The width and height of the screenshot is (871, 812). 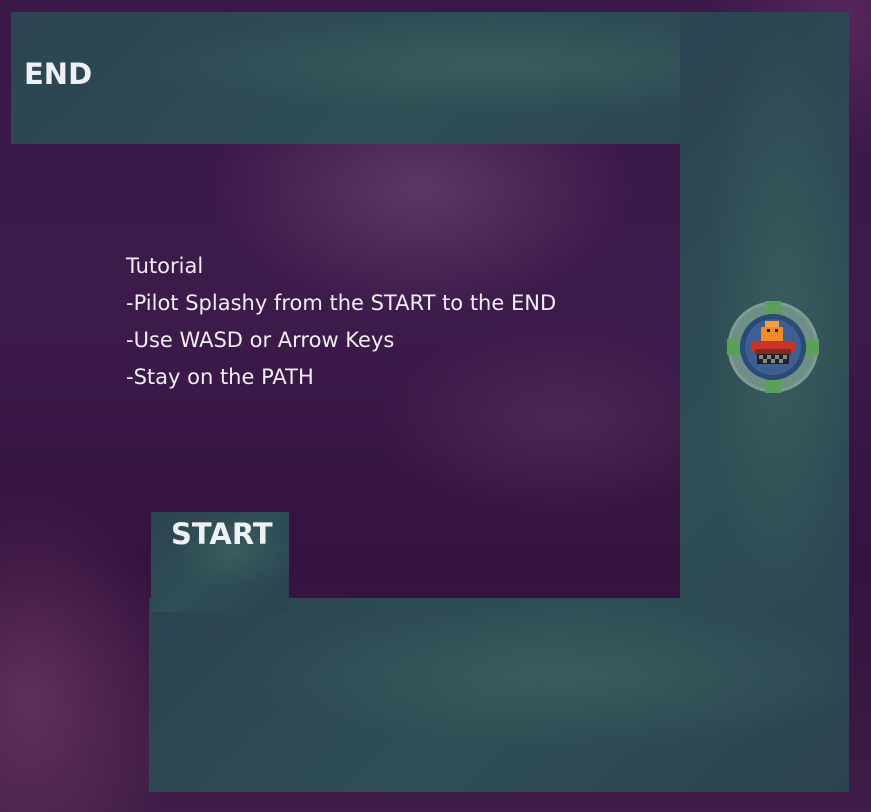 I want to click on end-label: END, so click(x=58, y=74).